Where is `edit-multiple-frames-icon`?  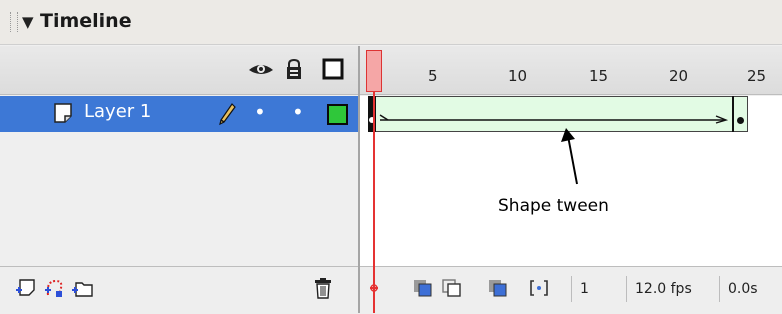
edit-multiple-frames-icon is located at coordinates (498, 288).